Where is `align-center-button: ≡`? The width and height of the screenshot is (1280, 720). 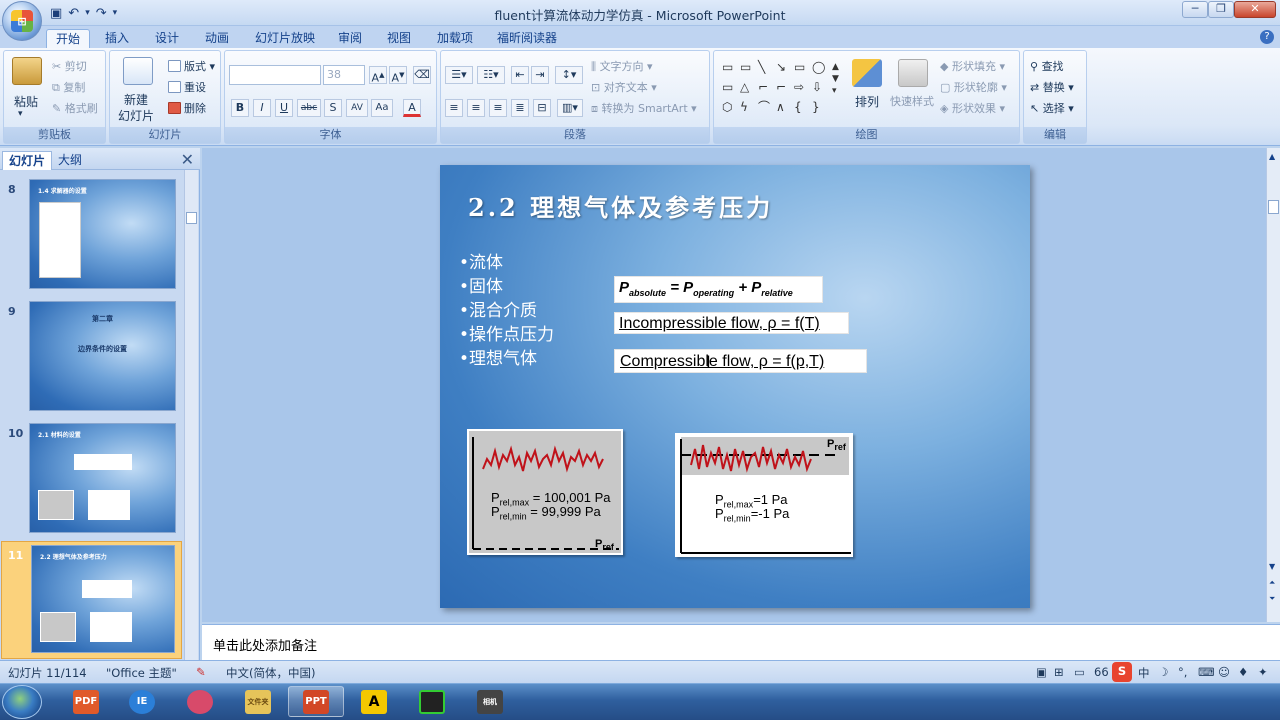
align-center-button: ≡ is located at coordinates (476, 108).